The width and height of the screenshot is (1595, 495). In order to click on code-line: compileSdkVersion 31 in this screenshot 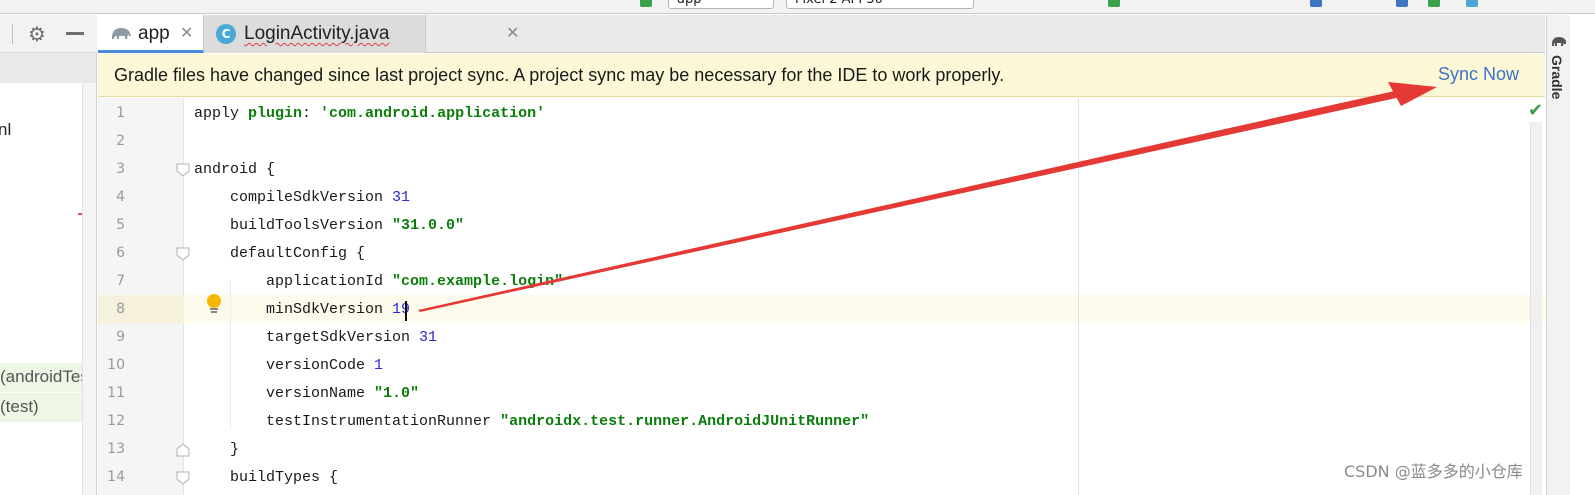, I will do `click(302, 197)`.